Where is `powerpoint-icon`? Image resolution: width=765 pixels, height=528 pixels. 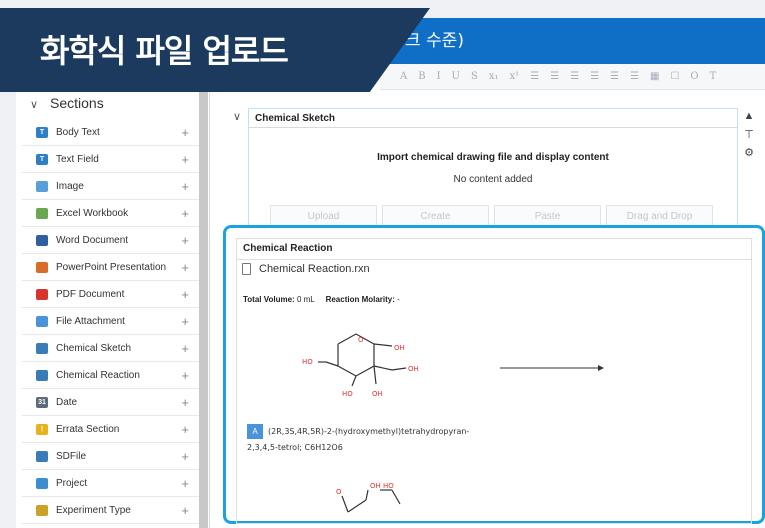 powerpoint-icon is located at coordinates (42, 267).